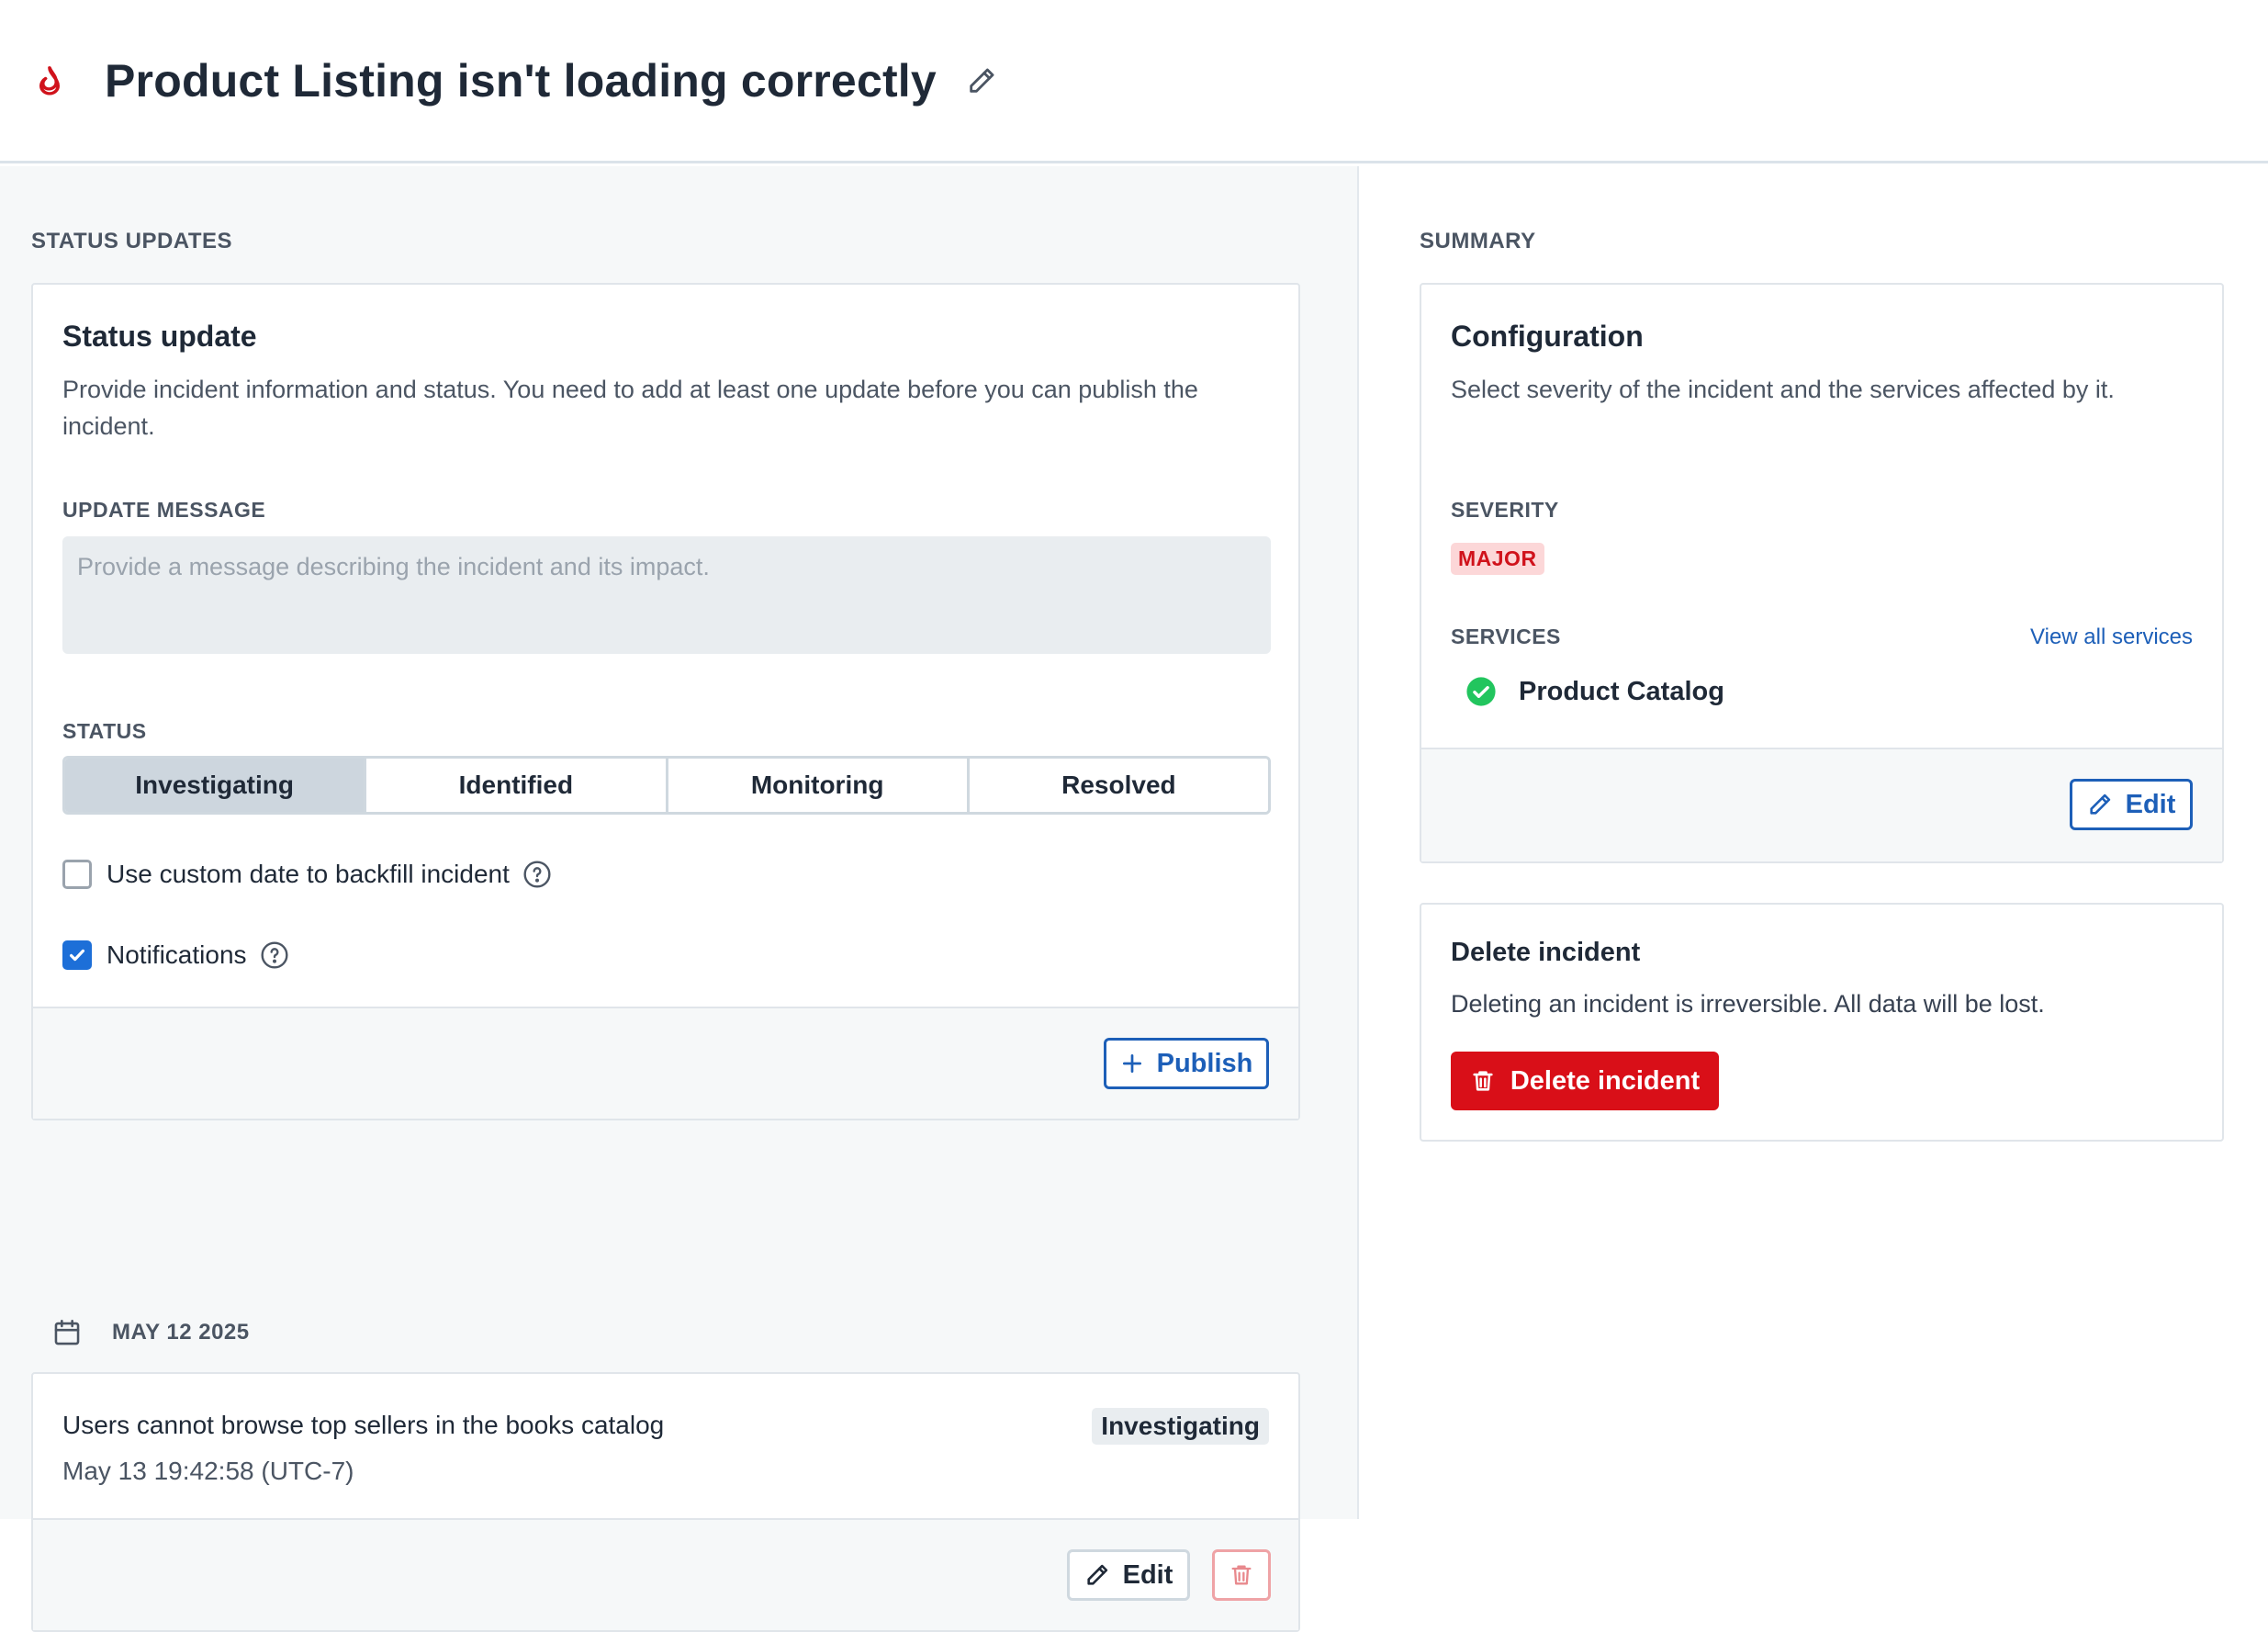 The image size is (2268, 1632). Describe the element at coordinates (1134, 82) in the screenshot. I see `page-header: Product Listing isn't loading correctly` at that location.